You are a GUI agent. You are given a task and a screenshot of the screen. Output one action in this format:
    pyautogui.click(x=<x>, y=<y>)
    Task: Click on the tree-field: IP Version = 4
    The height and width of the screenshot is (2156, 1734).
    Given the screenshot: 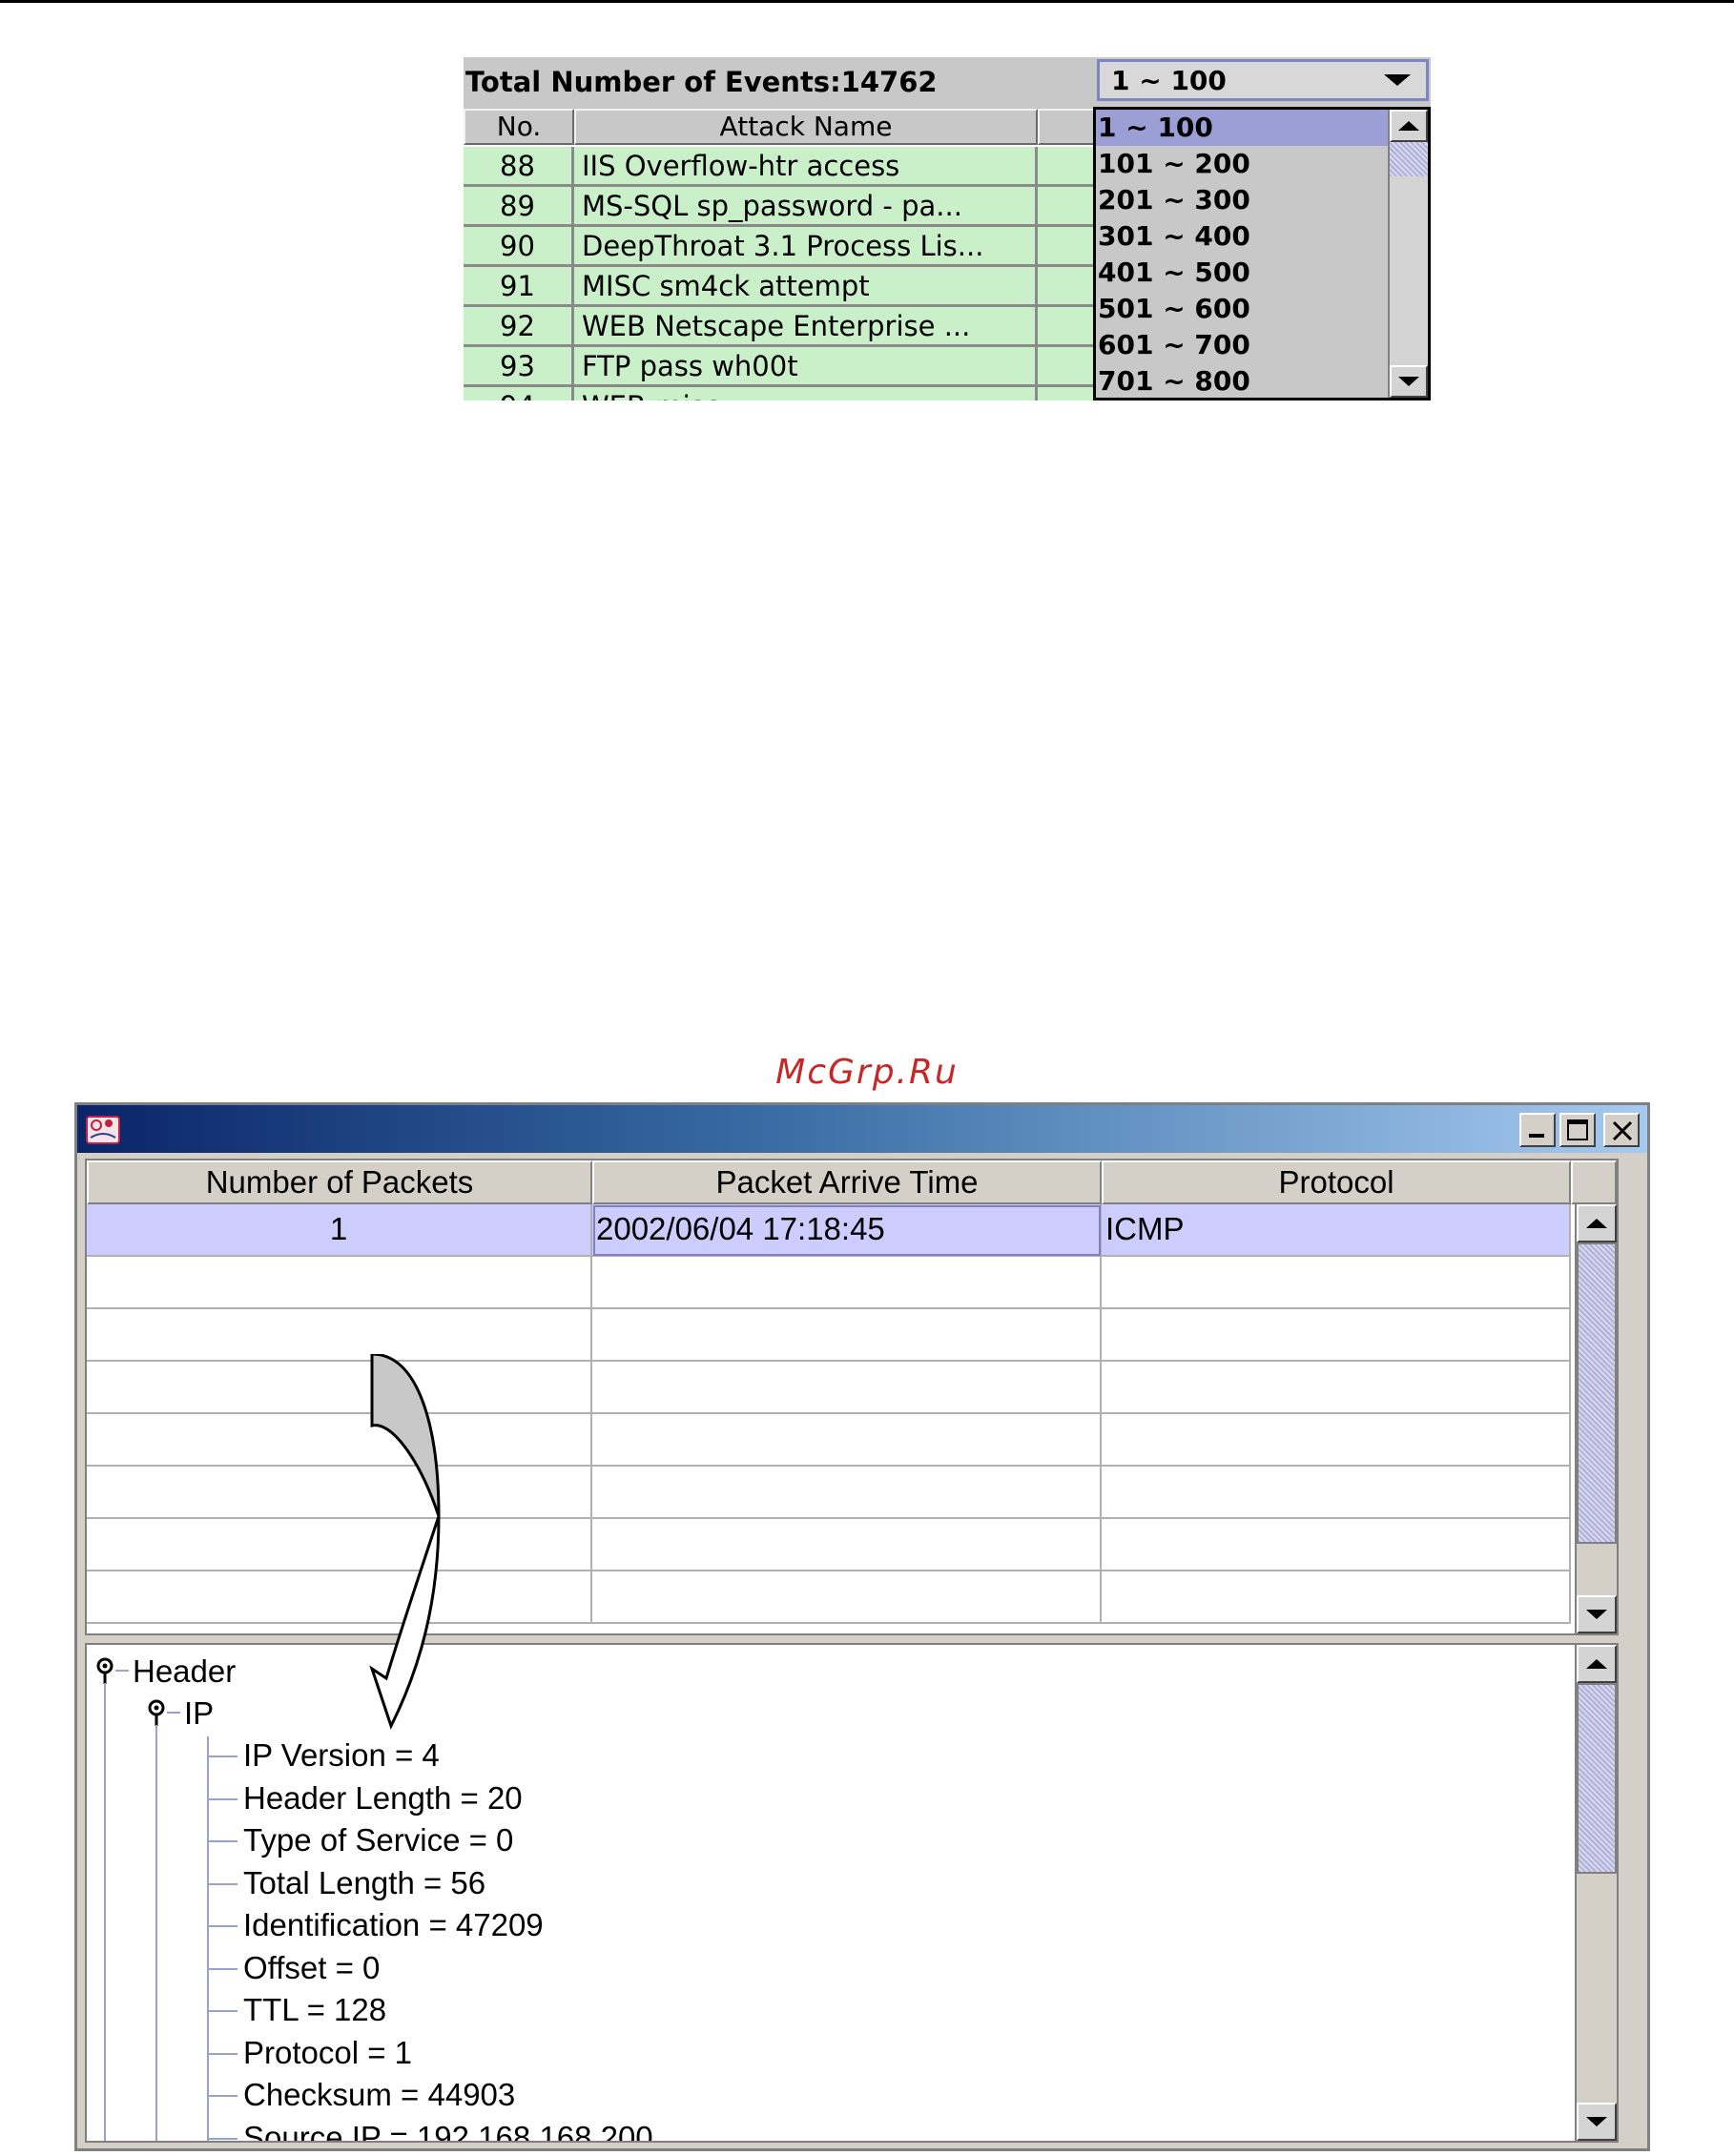 What is the action you would take?
    pyautogui.click(x=342, y=1755)
    